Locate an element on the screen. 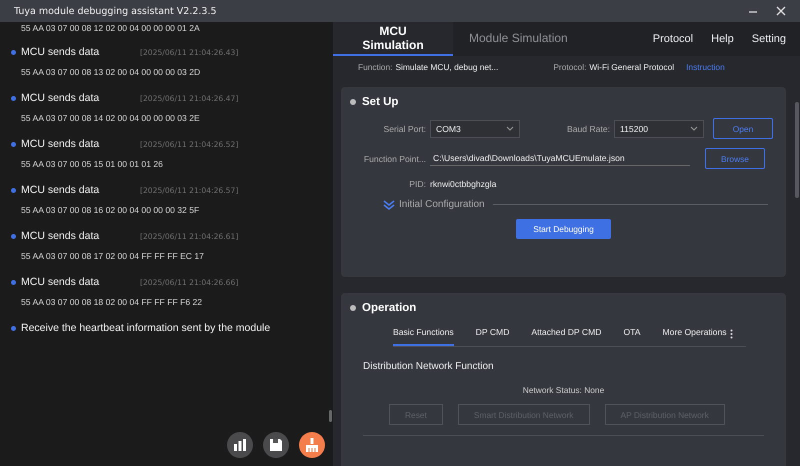  log-title: Receive the heartbeat information sent by the module is located at coordinates (145, 328).